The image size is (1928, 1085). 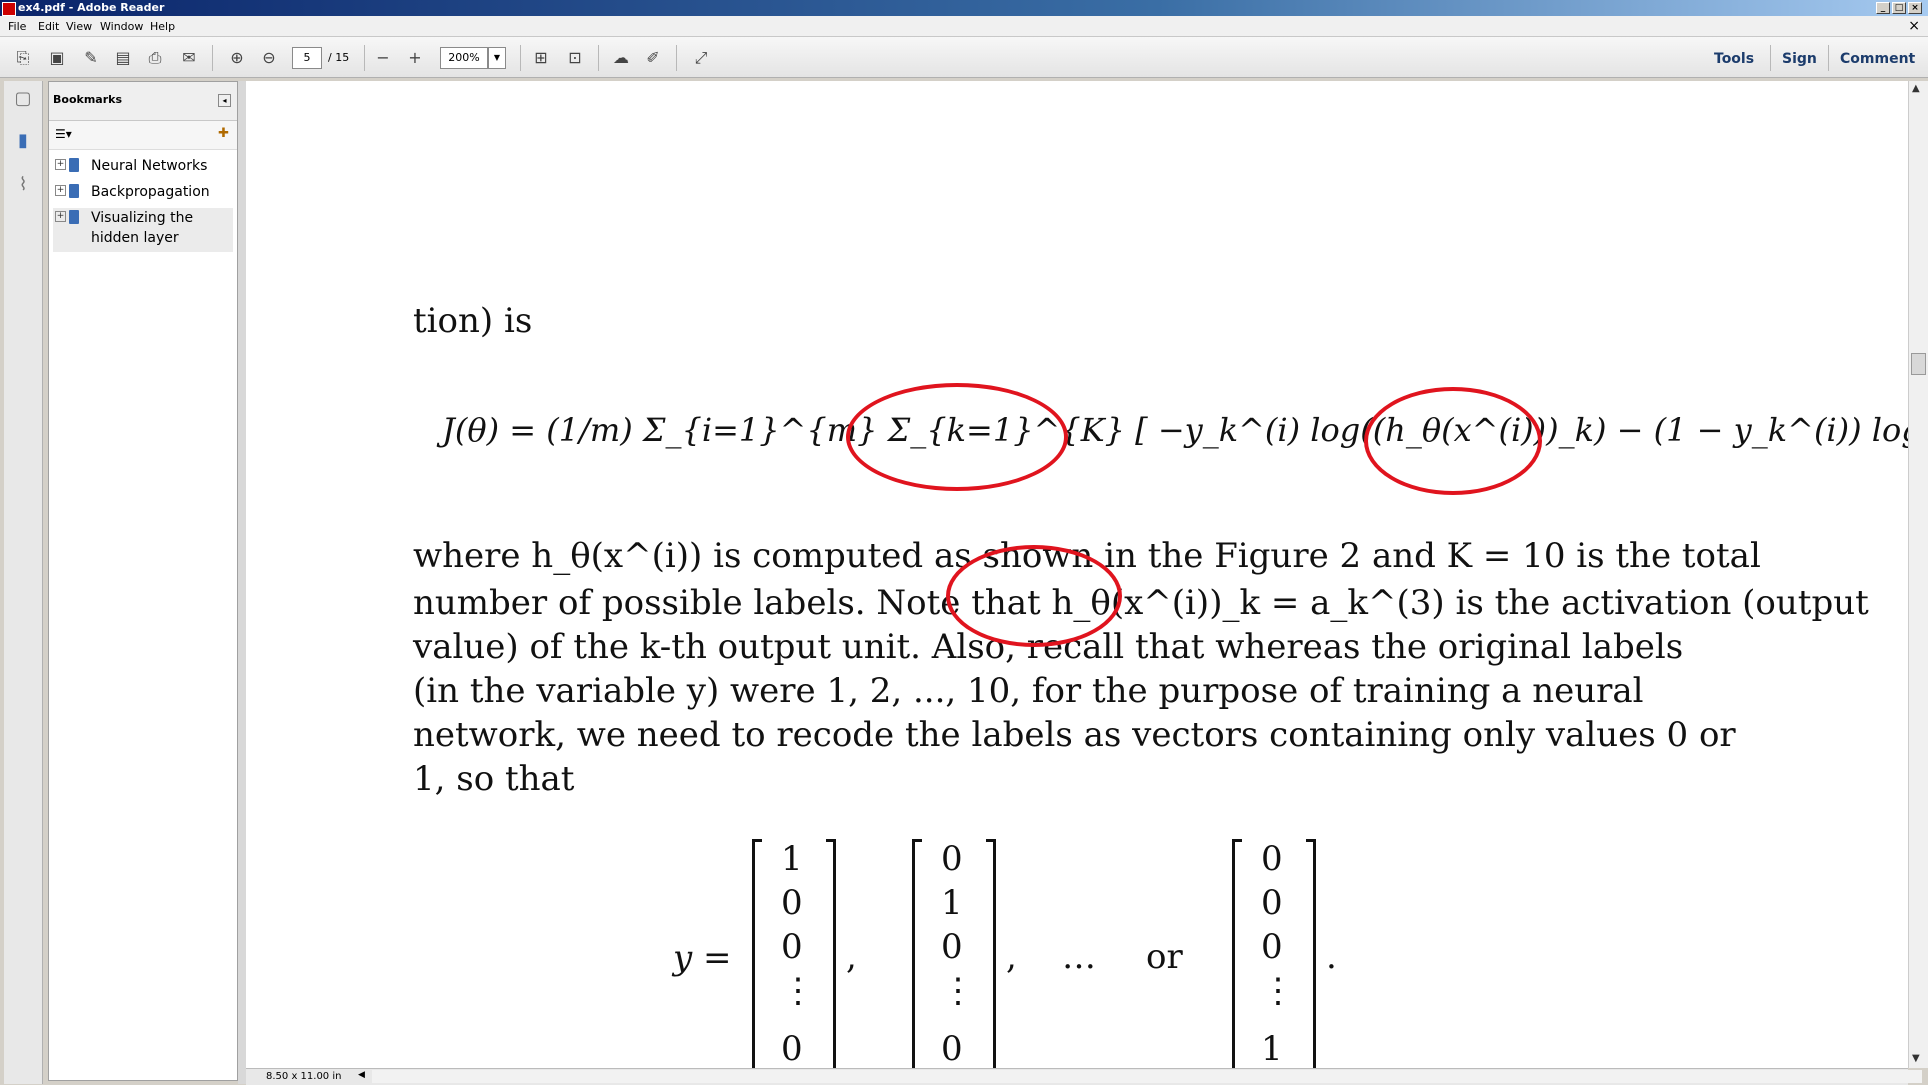 I want to click on menu-help: Help, so click(x=162, y=26).